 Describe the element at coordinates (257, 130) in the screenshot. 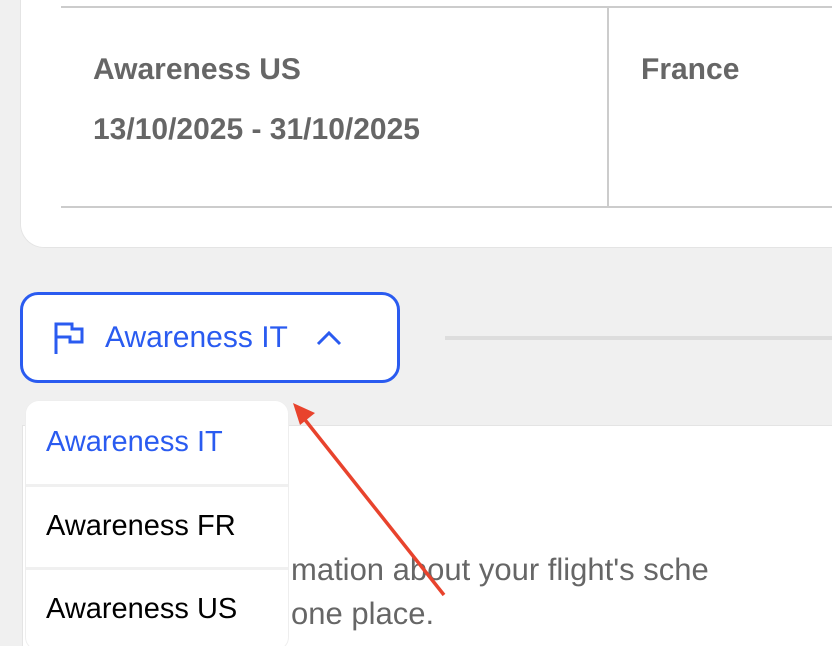

I see `date-range: 13/10/2025 - 31/10/2025` at that location.